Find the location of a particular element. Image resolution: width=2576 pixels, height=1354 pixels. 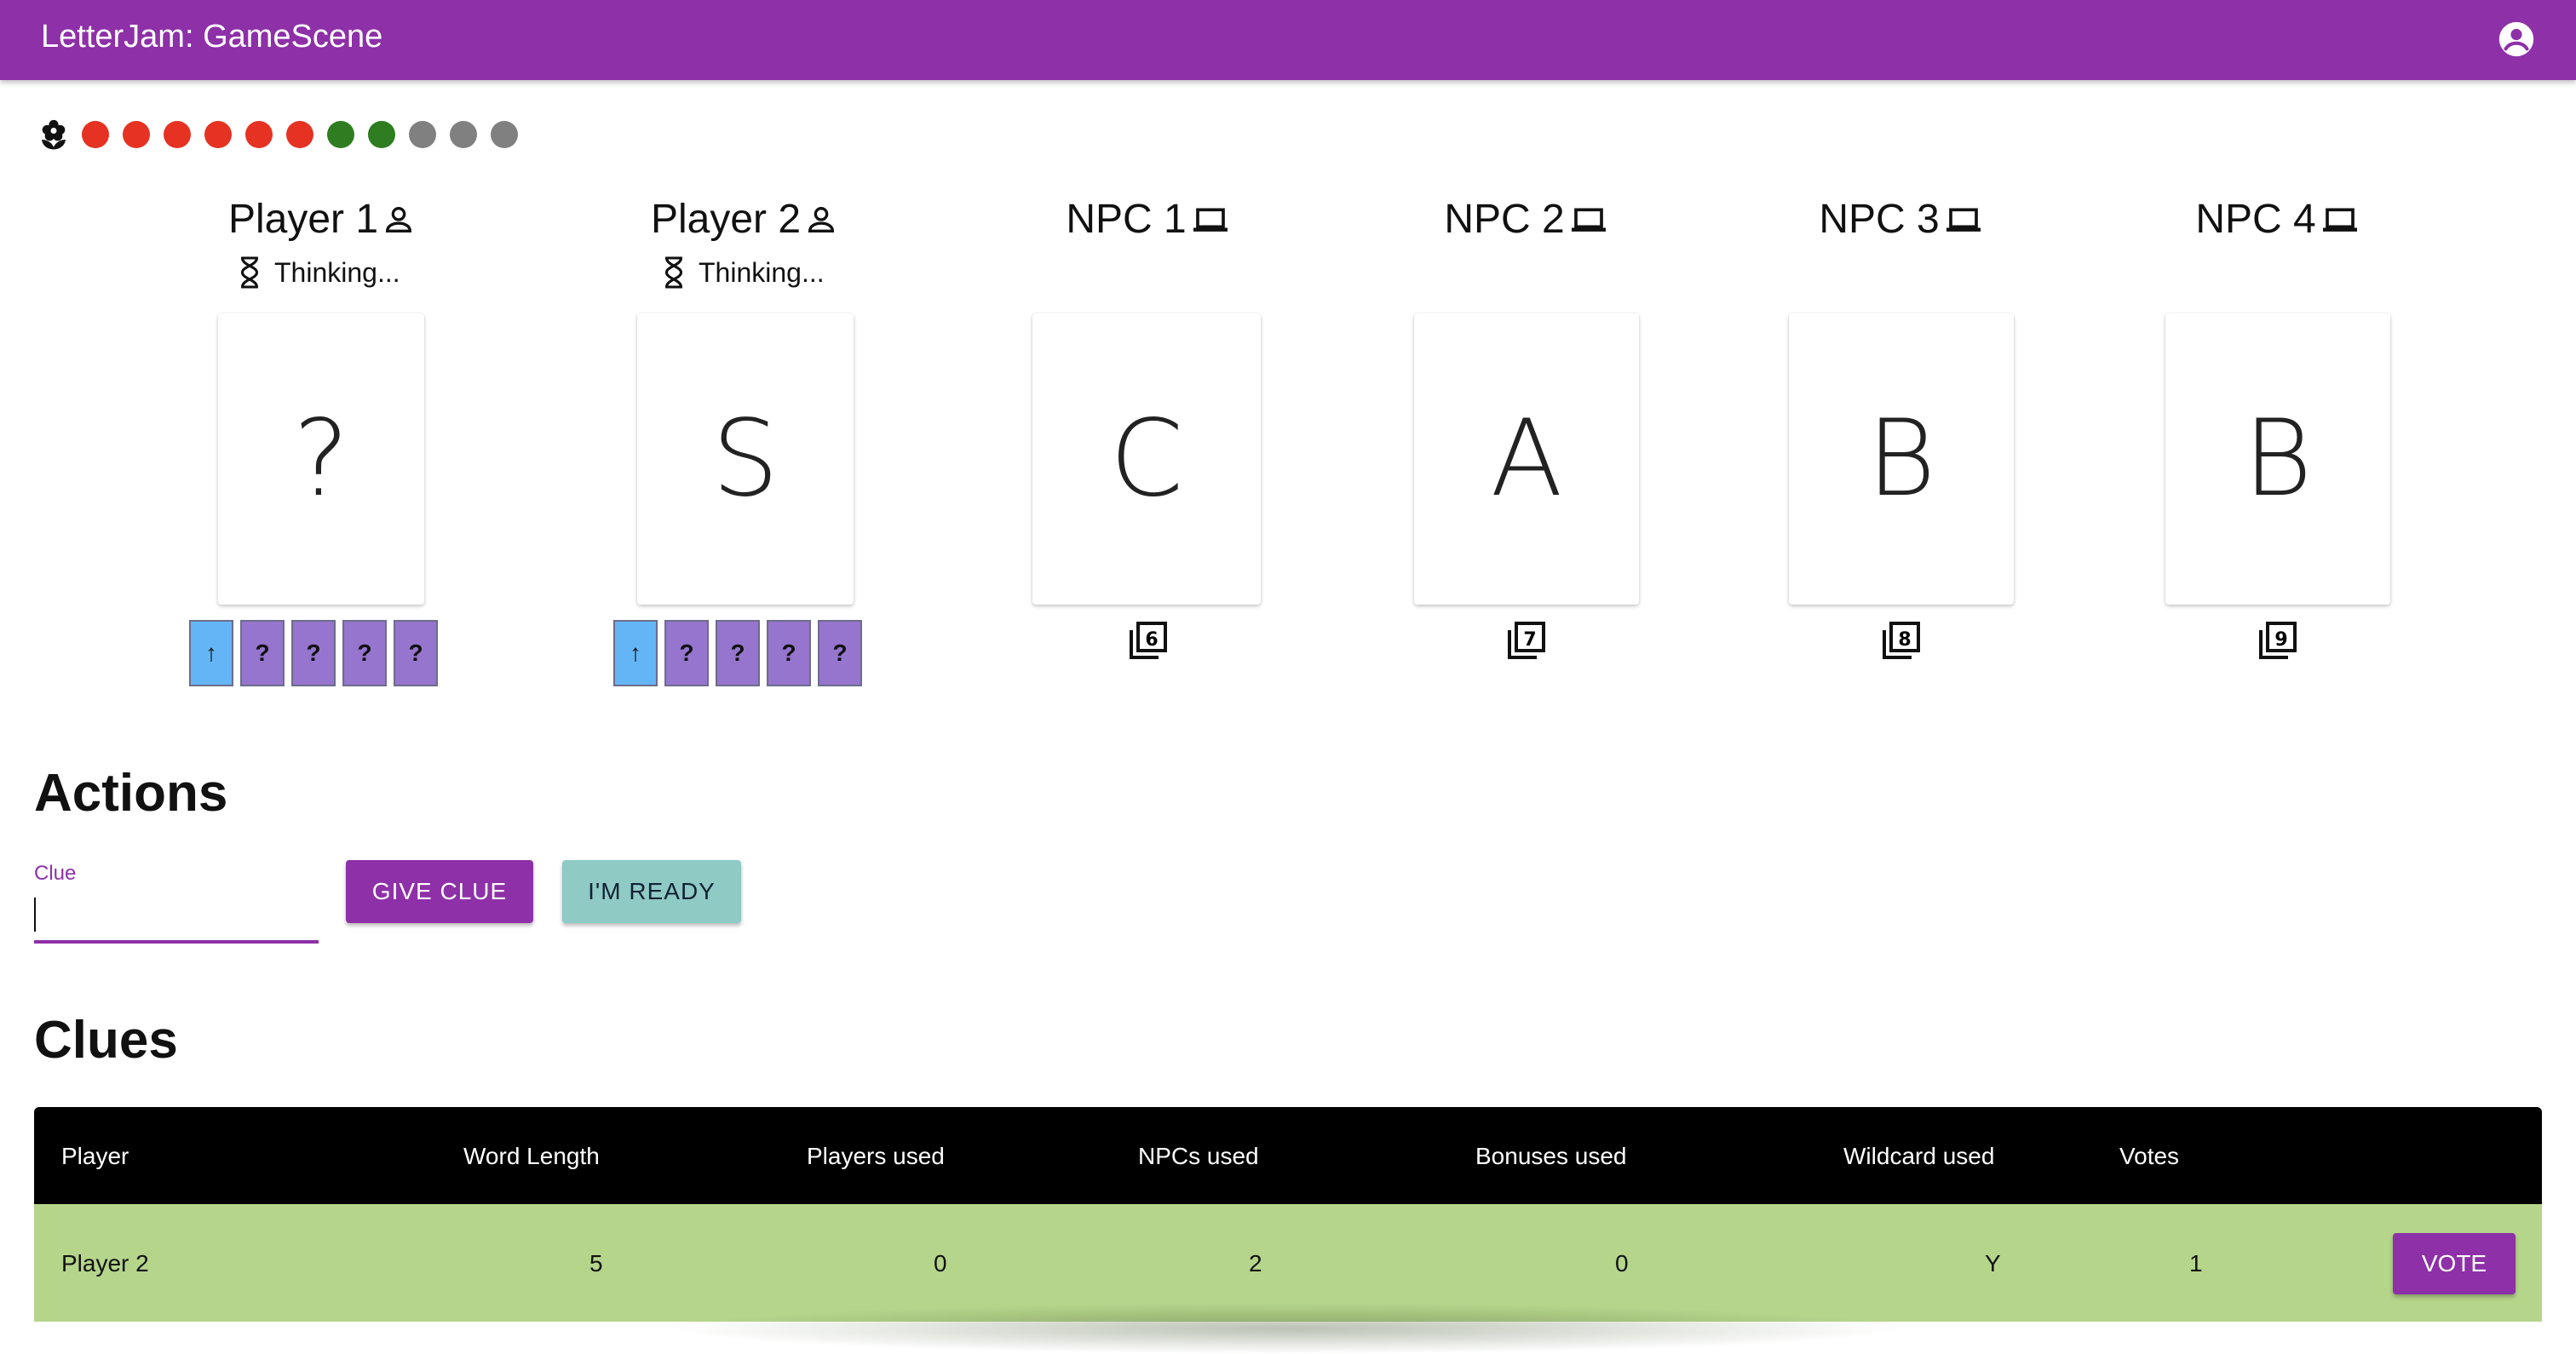

app-title: LetterJam: GameScene is located at coordinates (212, 37).